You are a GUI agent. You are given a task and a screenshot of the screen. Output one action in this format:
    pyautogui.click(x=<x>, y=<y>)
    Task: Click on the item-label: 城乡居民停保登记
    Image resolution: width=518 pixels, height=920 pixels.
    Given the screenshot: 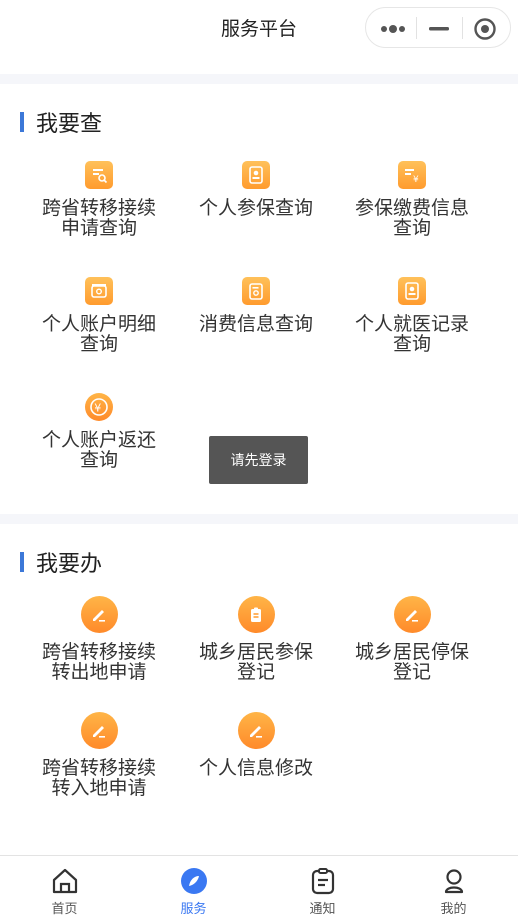 What is the action you would take?
    pyautogui.click(x=411, y=662)
    